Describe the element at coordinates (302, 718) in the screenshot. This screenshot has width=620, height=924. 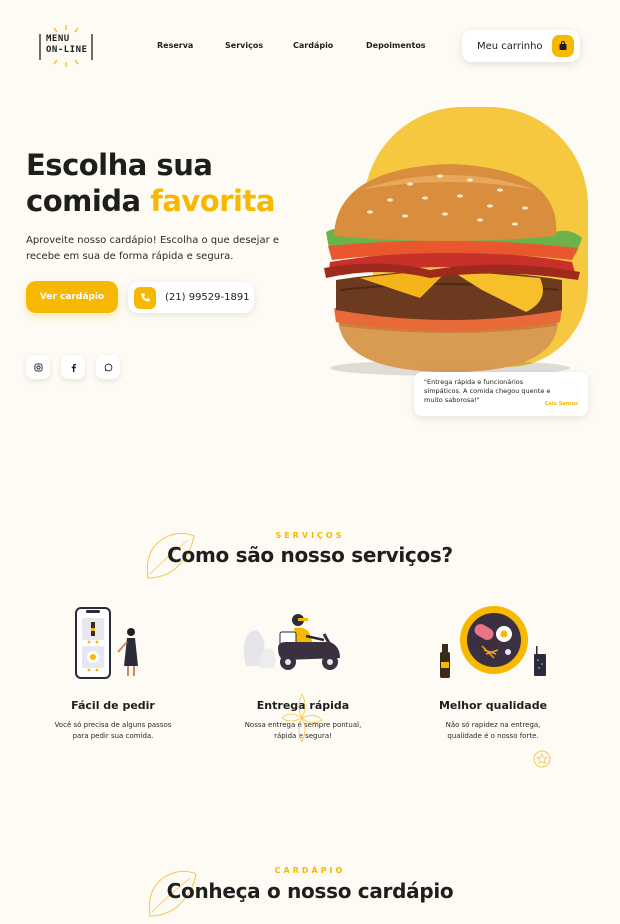
I see `flower-decoration-icon` at that location.